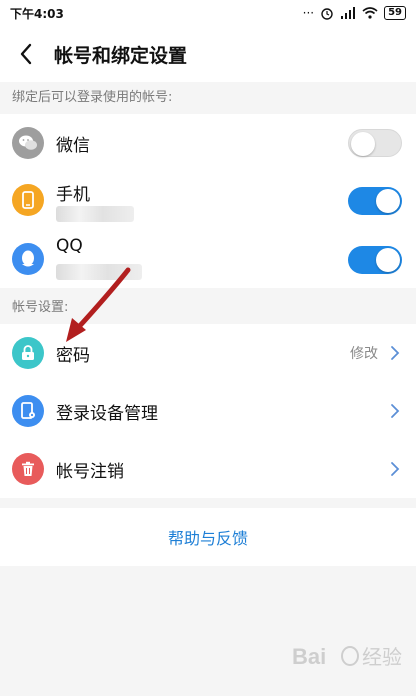 Image resolution: width=416 pixels, height=696 pixels. I want to click on password-row: 密码 修改, so click(208, 353).